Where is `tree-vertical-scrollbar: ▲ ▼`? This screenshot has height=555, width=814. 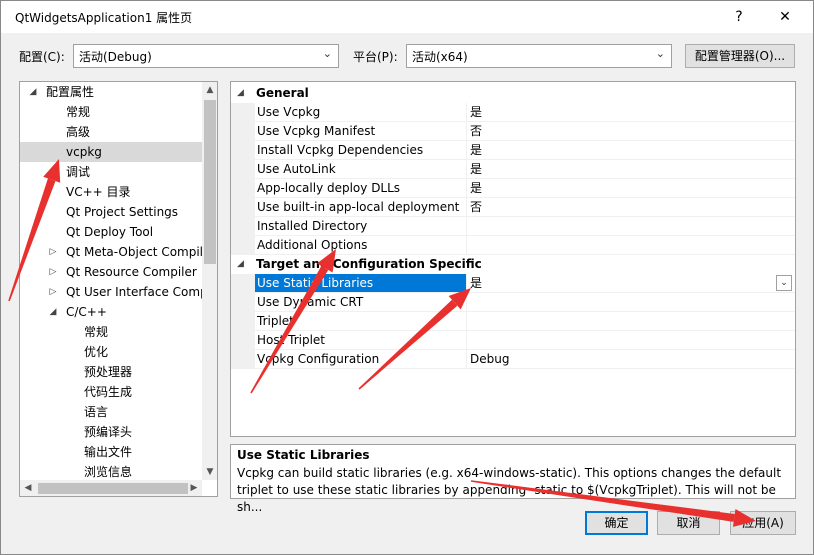 tree-vertical-scrollbar: ▲ ▼ is located at coordinates (209, 281).